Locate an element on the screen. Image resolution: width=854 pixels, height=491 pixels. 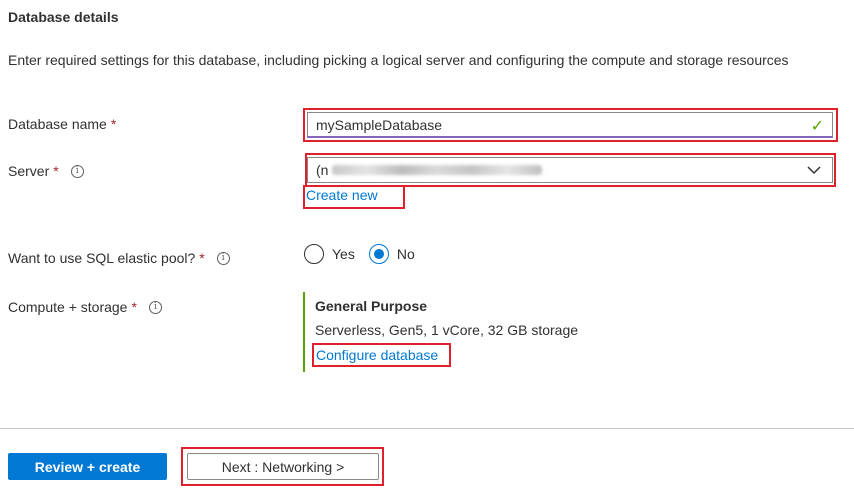
compute-details: Serverless, Gen5, 1 vCore, 32 GB storage is located at coordinates (447, 330).